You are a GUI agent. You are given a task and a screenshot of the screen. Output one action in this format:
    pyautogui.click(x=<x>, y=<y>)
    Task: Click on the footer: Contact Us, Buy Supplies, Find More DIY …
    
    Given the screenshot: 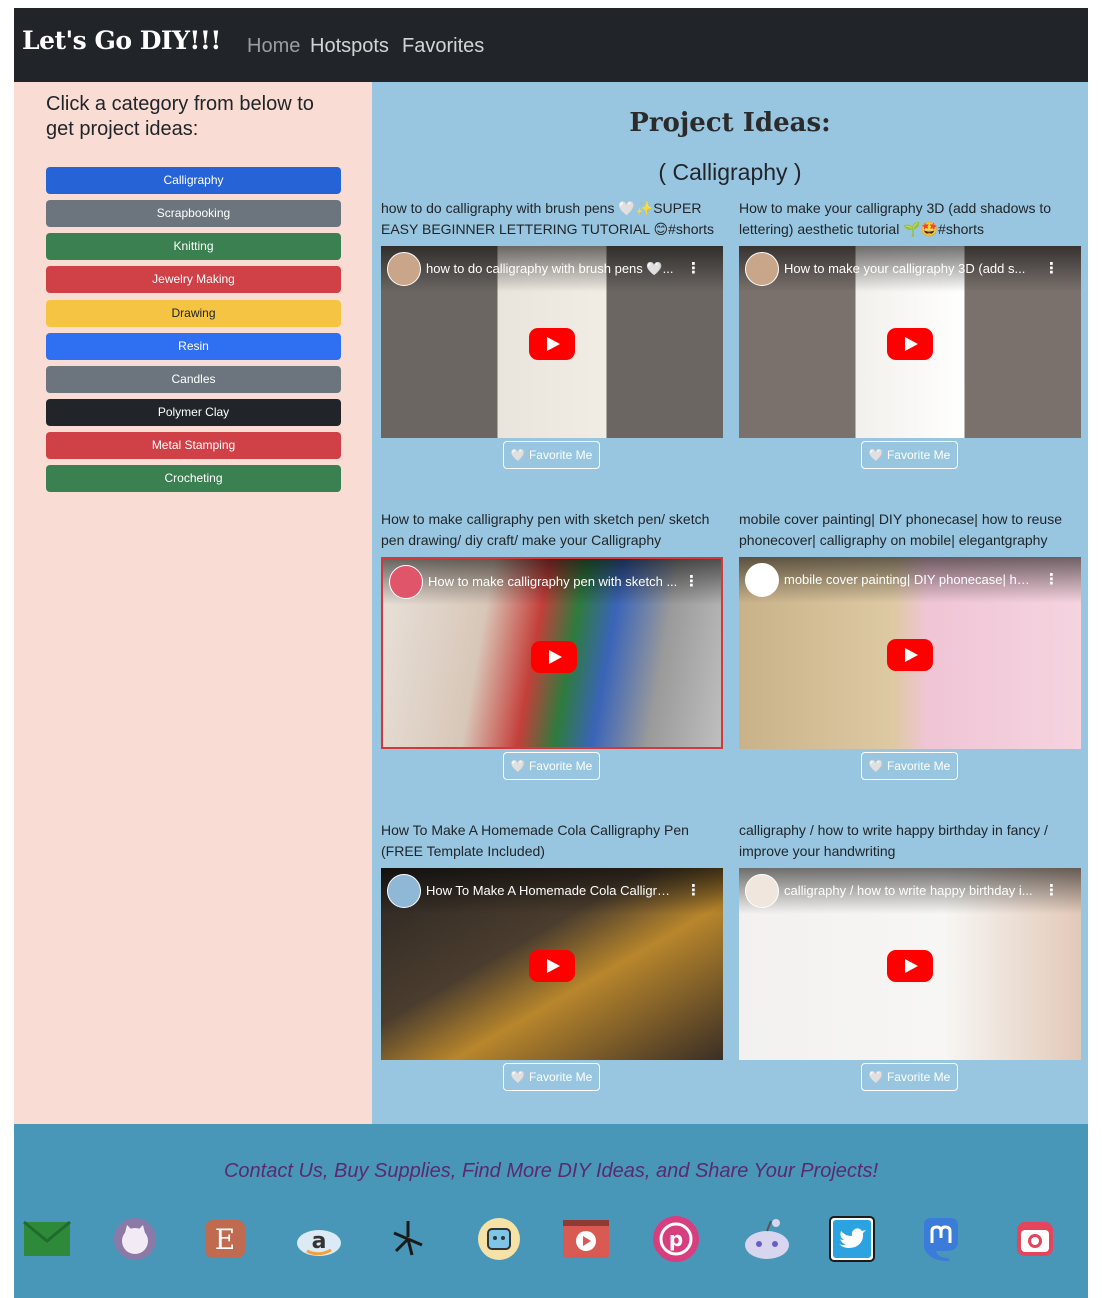 What is the action you would take?
    pyautogui.click(x=551, y=1211)
    